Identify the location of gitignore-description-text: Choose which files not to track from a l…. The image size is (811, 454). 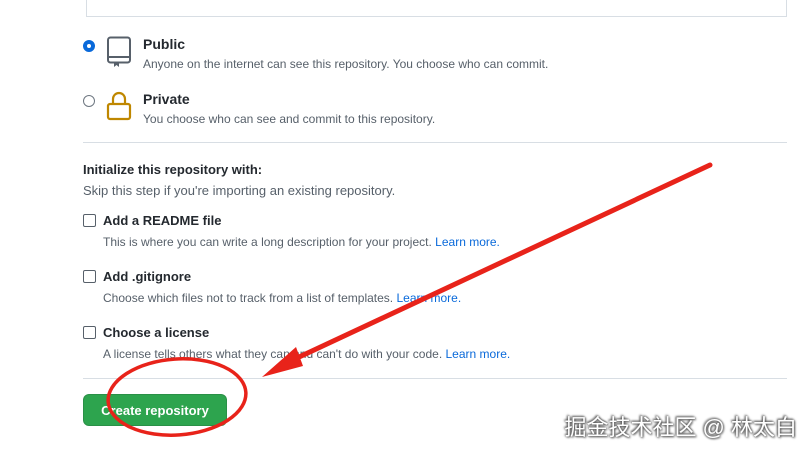
(248, 298).